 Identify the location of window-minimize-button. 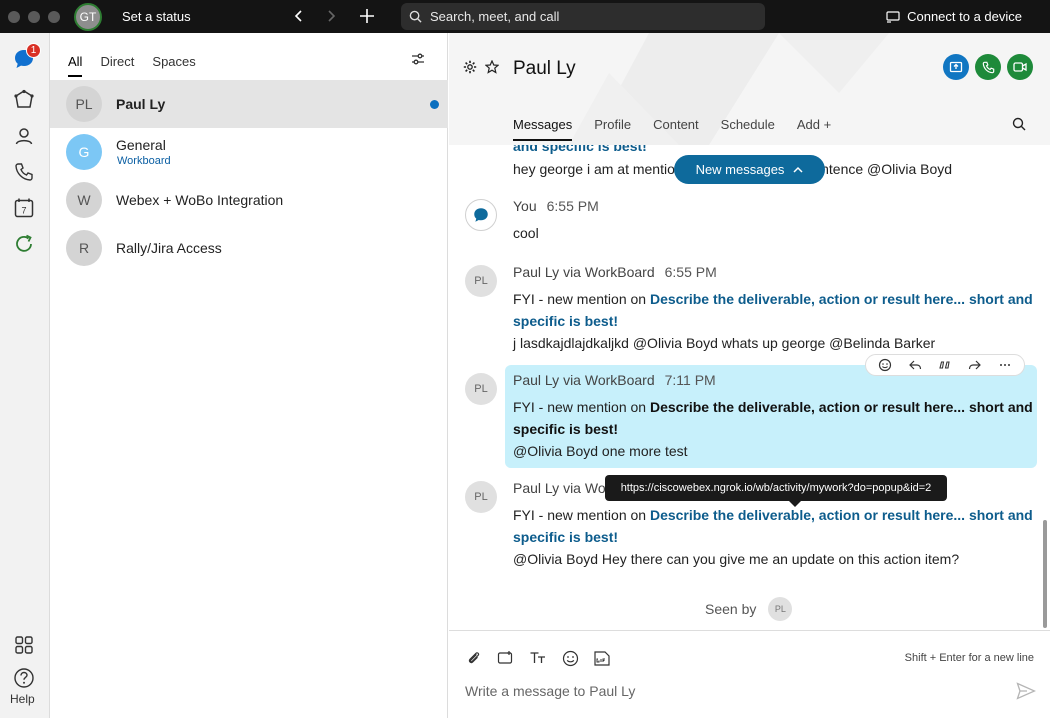
(34, 17).